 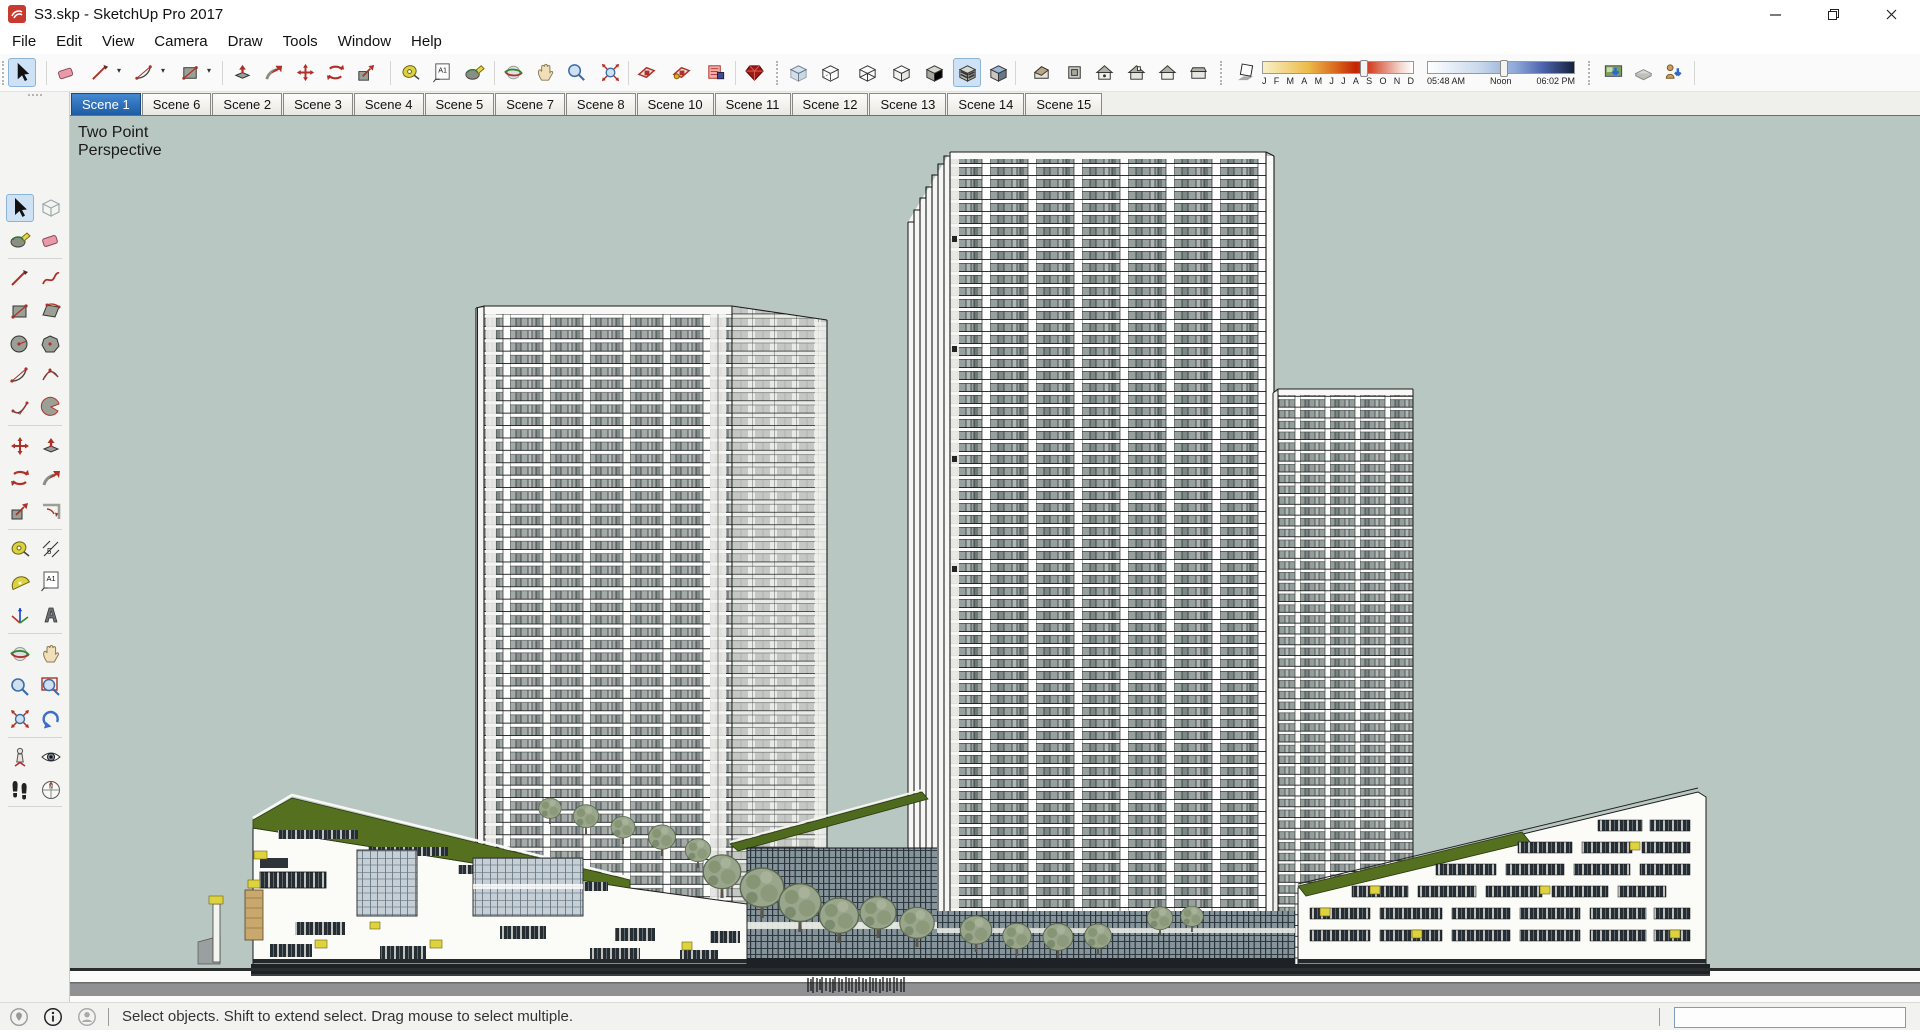 What do you see at coordinates (51, 375) in the screenshot?
I see `two-point-arc-tool` at bounding box center [51, 375].